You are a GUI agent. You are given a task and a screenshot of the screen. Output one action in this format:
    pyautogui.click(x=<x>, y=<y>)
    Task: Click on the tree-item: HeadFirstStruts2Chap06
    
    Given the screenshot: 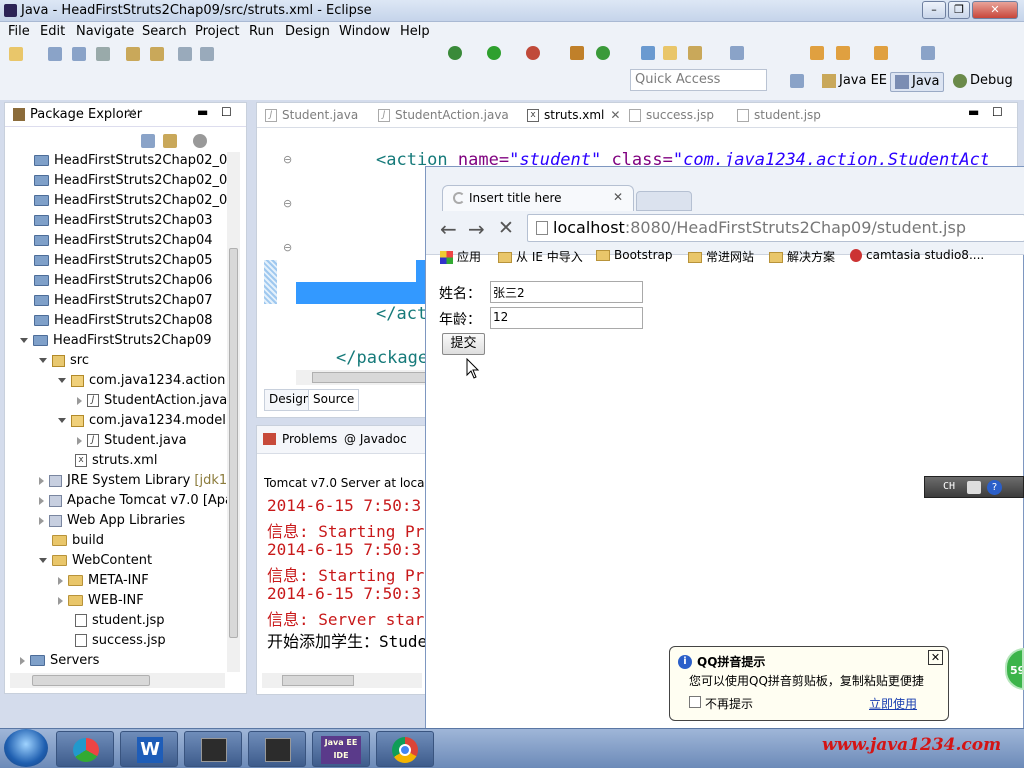 What is the action you would take?
    pyautogui.click(x=123, y=282)
    